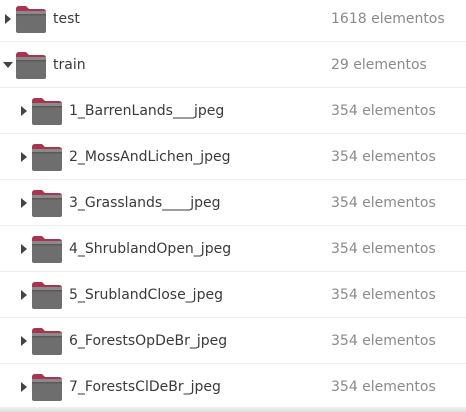 The width and height of the screenshot is (466, 412). What do you see at coordinates (233, 409) in the screenshot?
I see `list-bottom-edge` at bounding box center [233, 409].